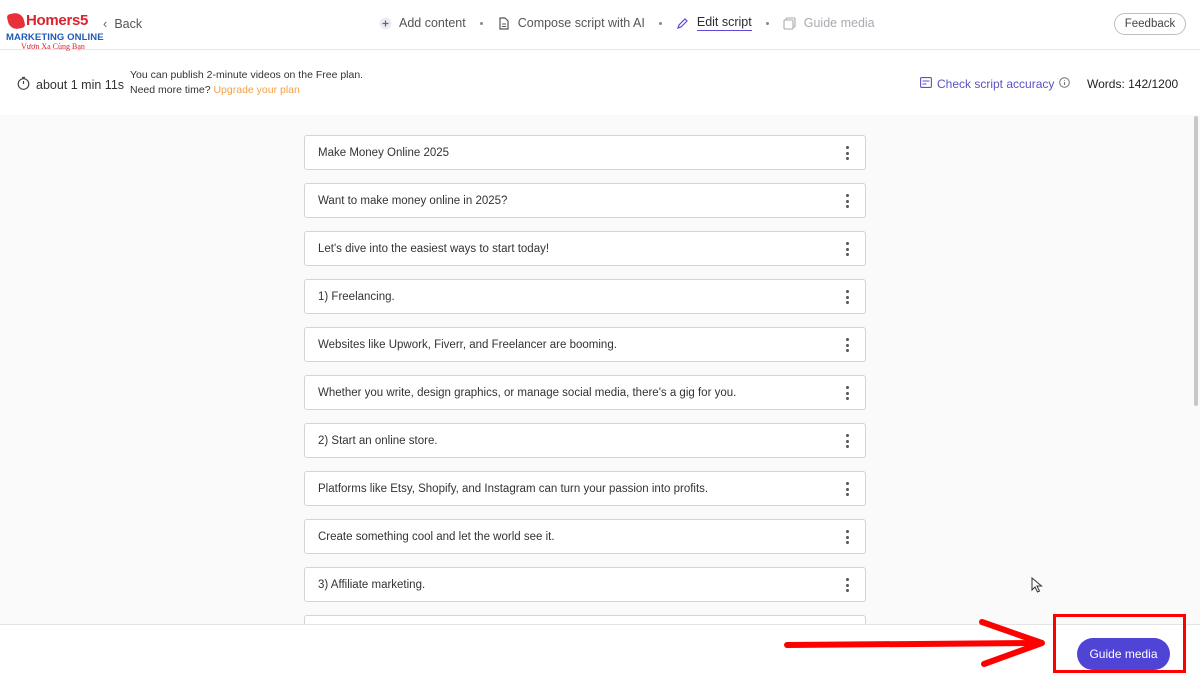 The image size is (1200, 675). What do you see at coordinates (1133, 84) in the screenshot?
I see `word-count: Words: 142/1200` at bounding box center [1133, 84].